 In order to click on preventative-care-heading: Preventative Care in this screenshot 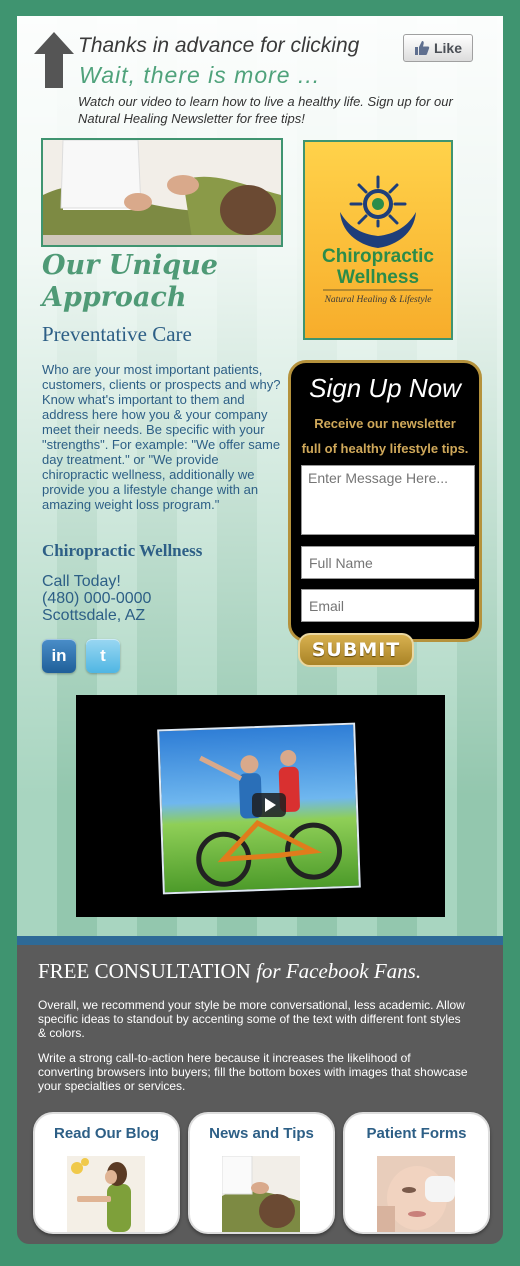, I will do `click(117, 334)`.